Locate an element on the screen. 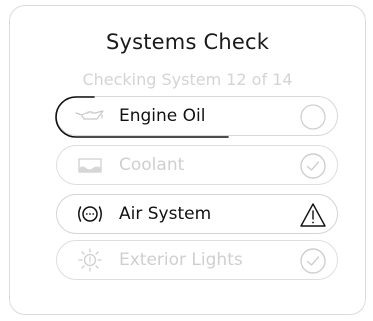 This screenshot has height=321, width=373. system-label-coolant: Coolant is located at coordinates (152, 165).